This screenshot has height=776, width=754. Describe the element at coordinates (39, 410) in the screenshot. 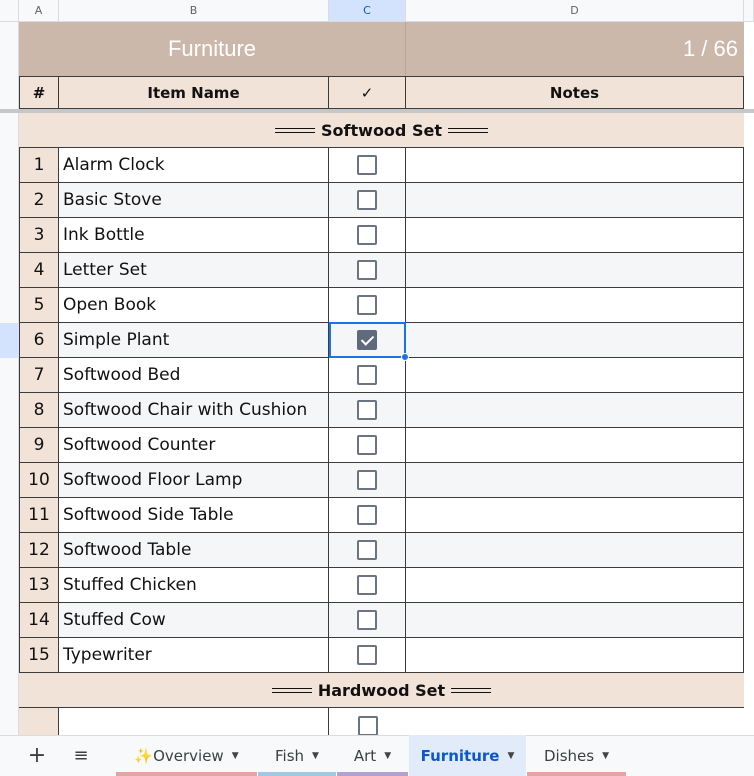

I see `row-number: 8` at that location.